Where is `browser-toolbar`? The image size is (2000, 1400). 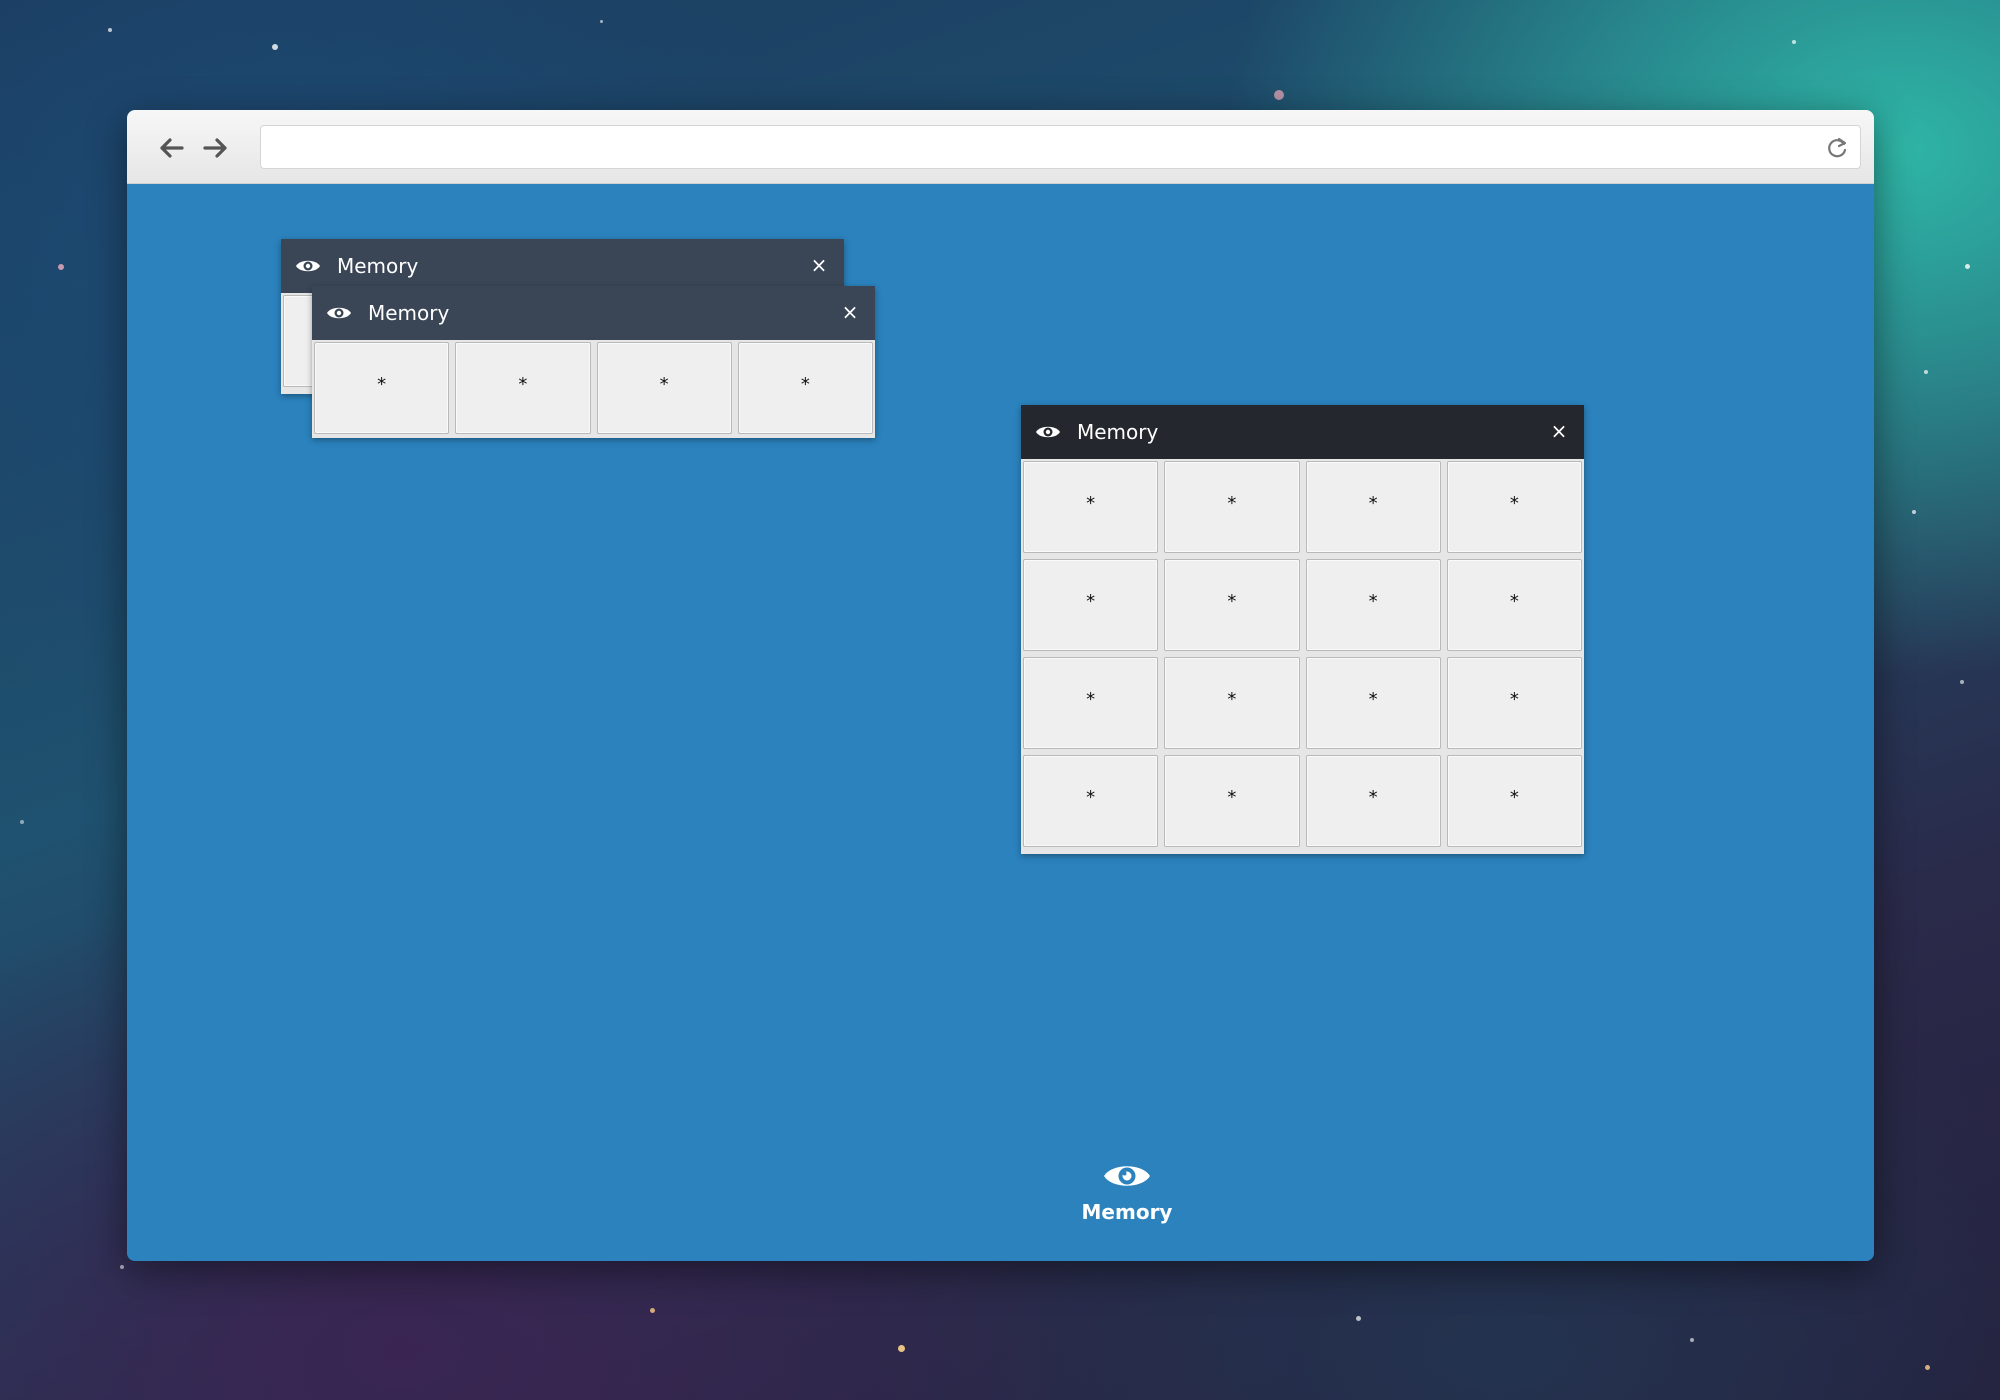 browser-toolbar is located at coordinates (1000, 147).